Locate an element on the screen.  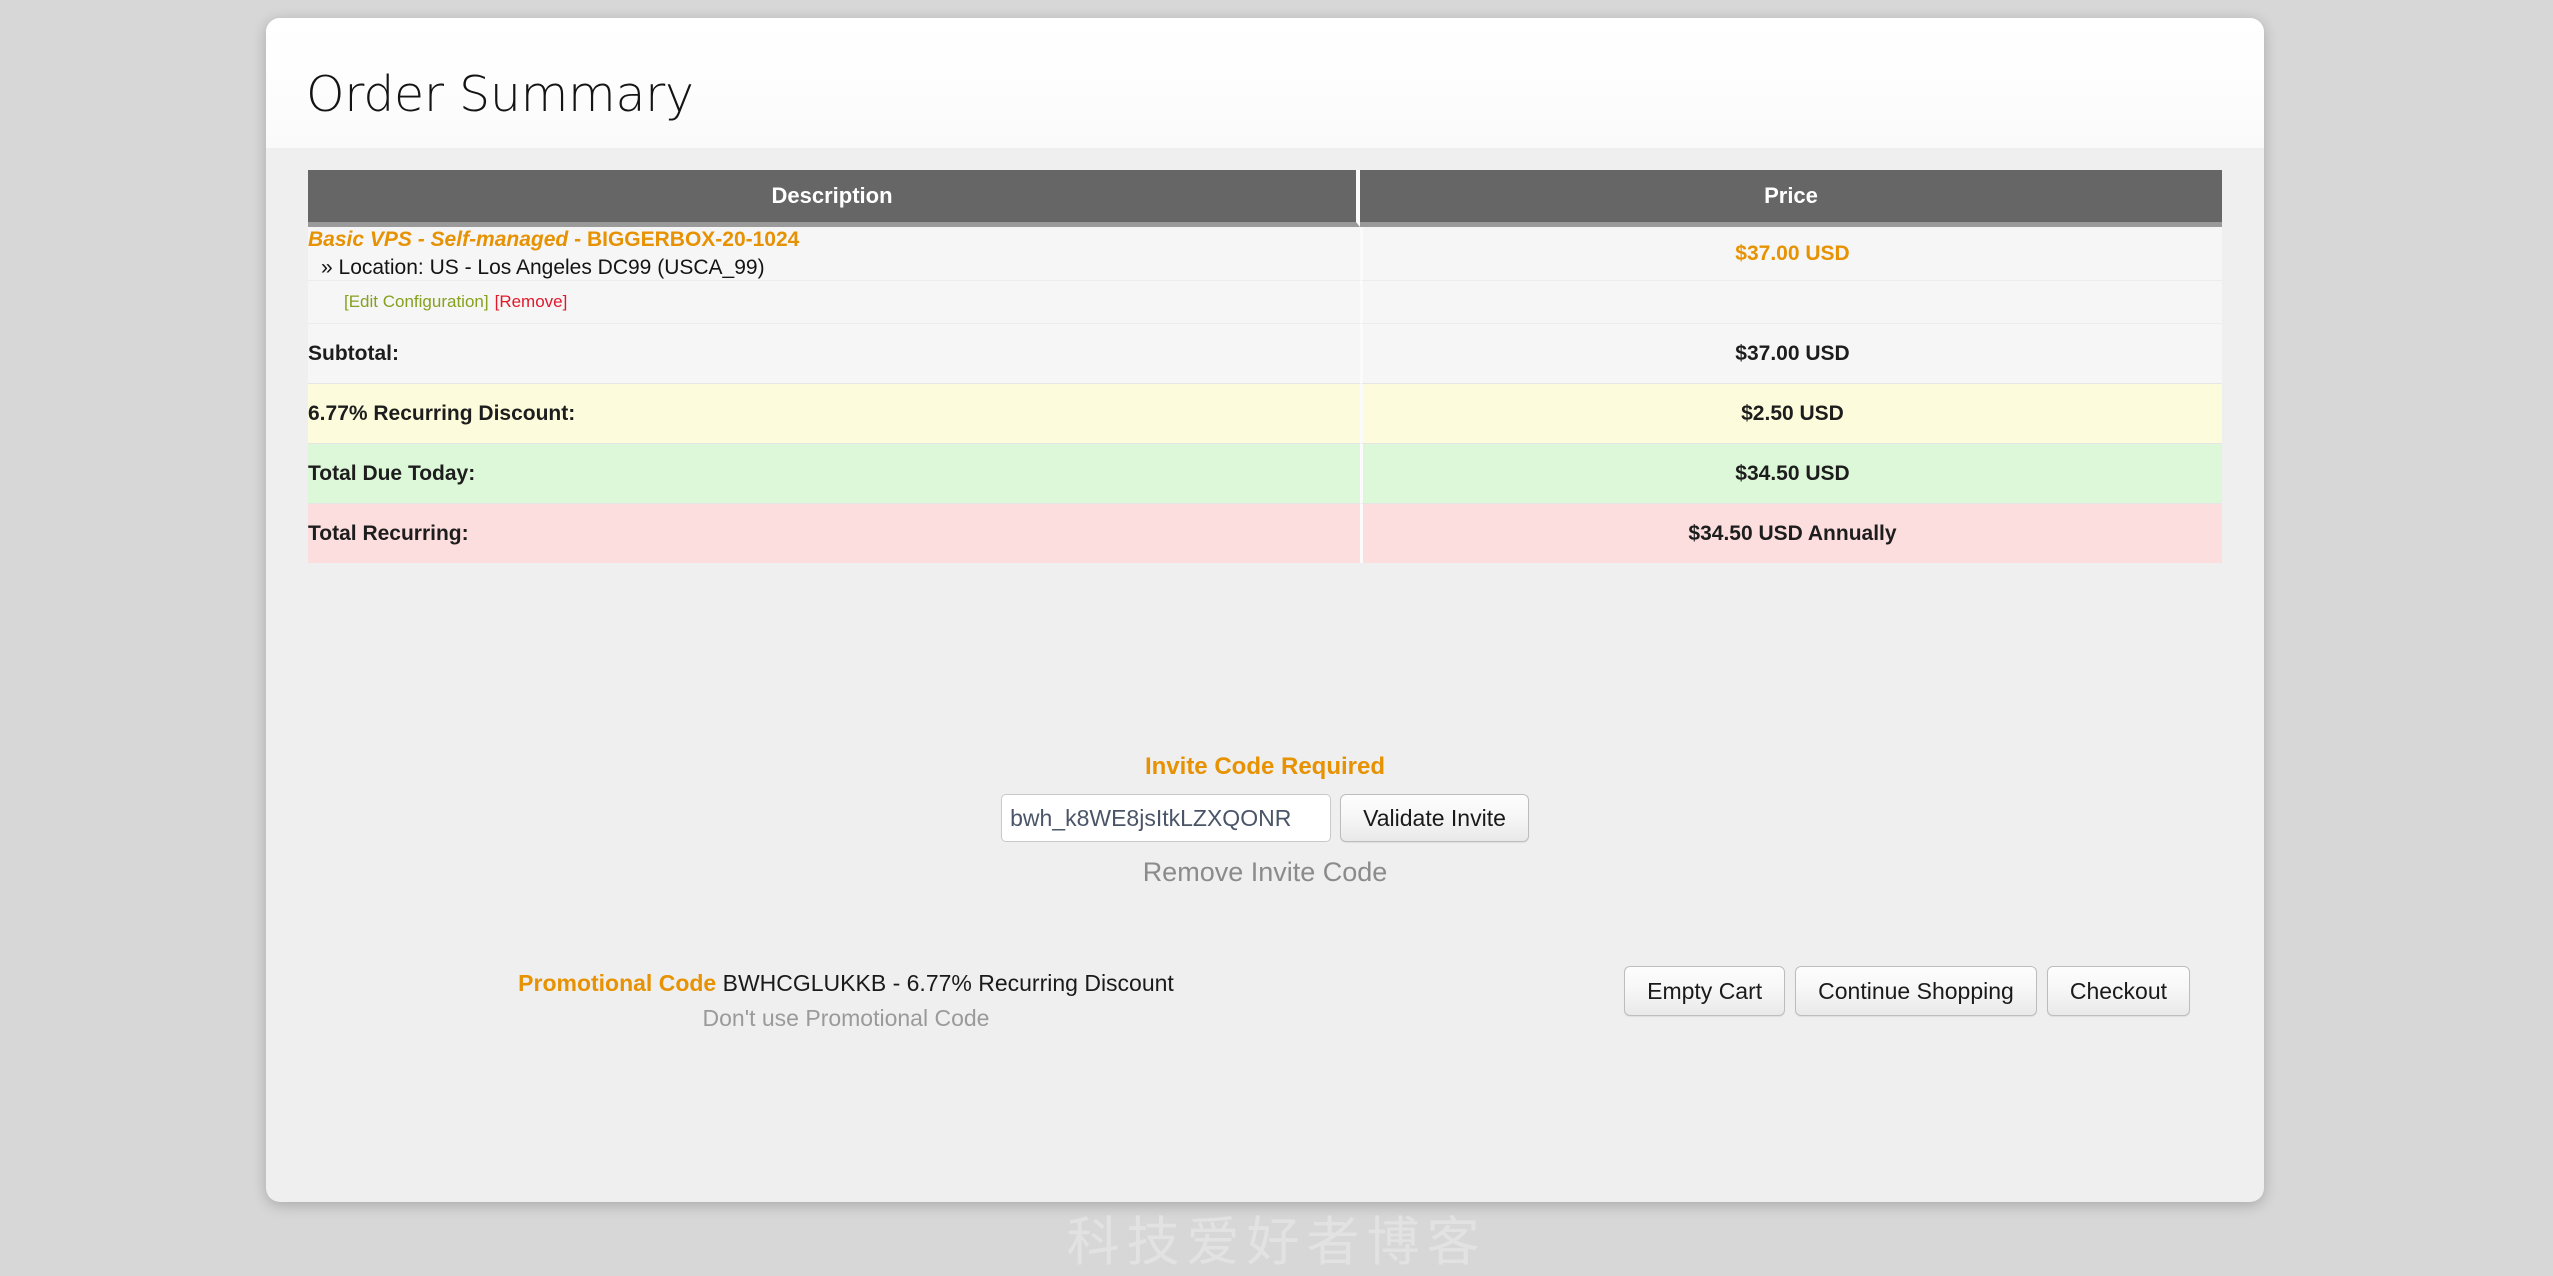
invite-code-title: Invite Code Required is located at coordinates (1265, 766).